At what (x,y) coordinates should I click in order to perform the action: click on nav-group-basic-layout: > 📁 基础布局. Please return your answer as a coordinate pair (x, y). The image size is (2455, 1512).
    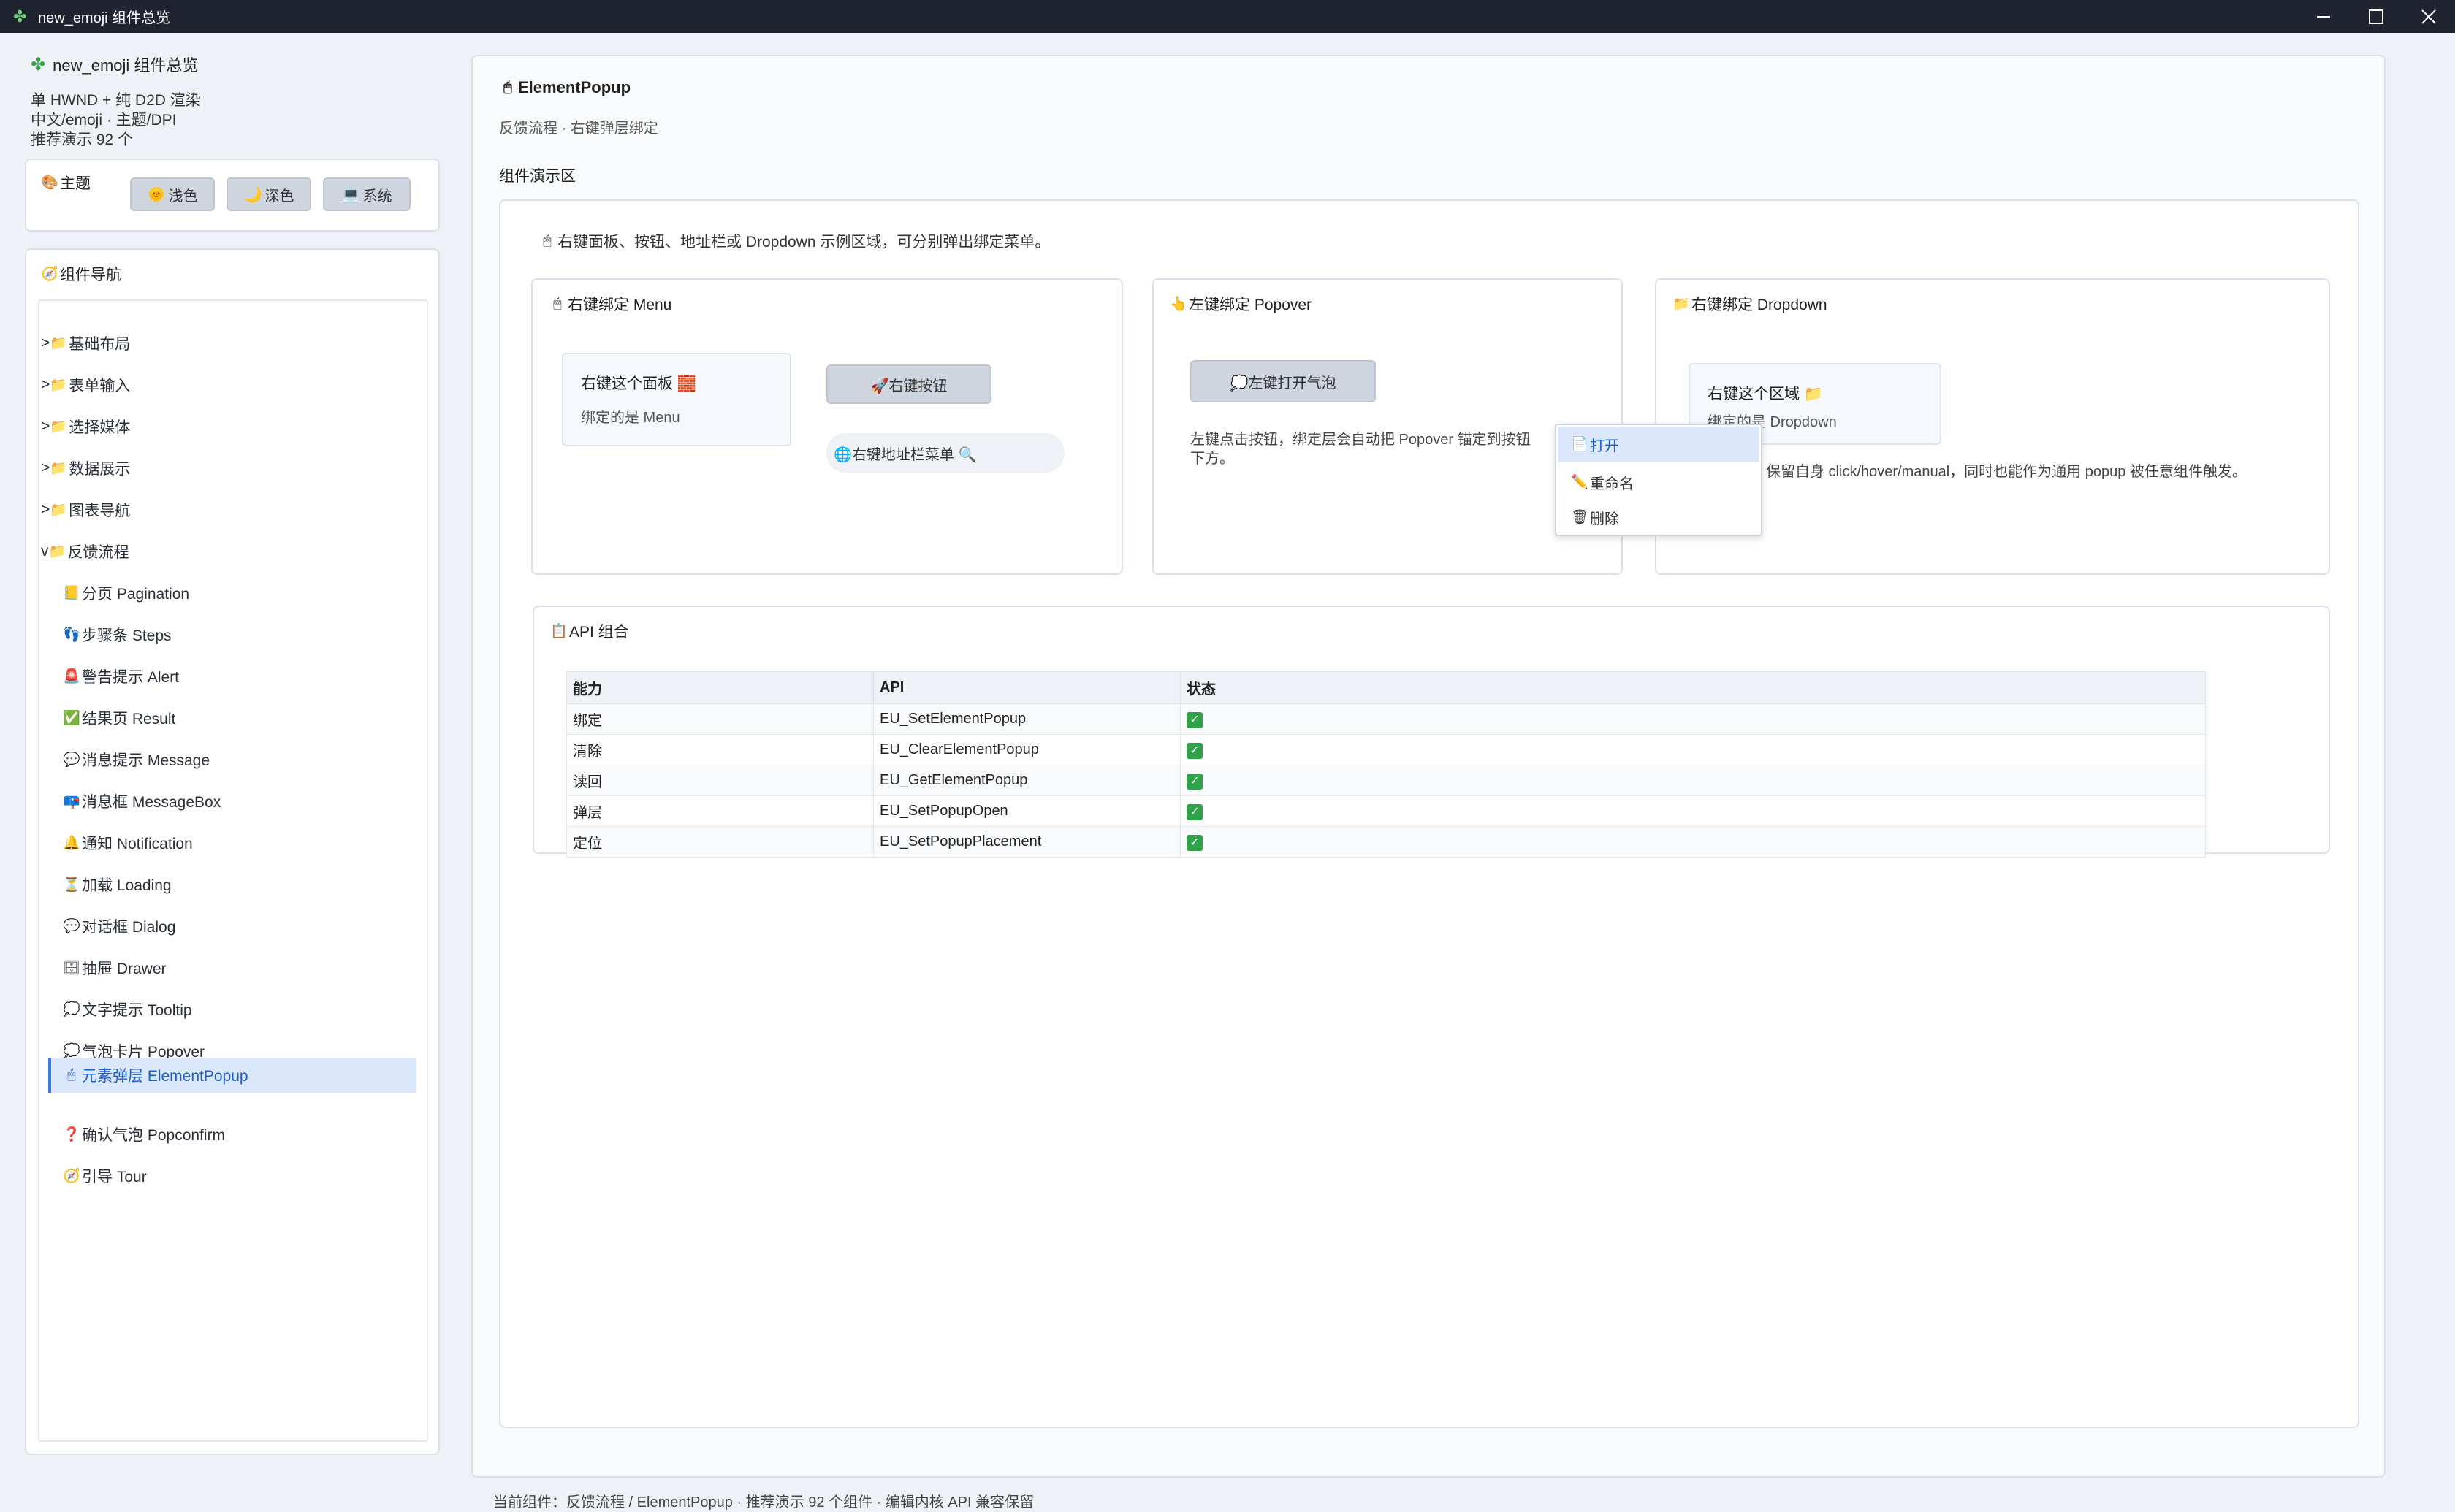
    Looking at the image, I should click on (85, 343).